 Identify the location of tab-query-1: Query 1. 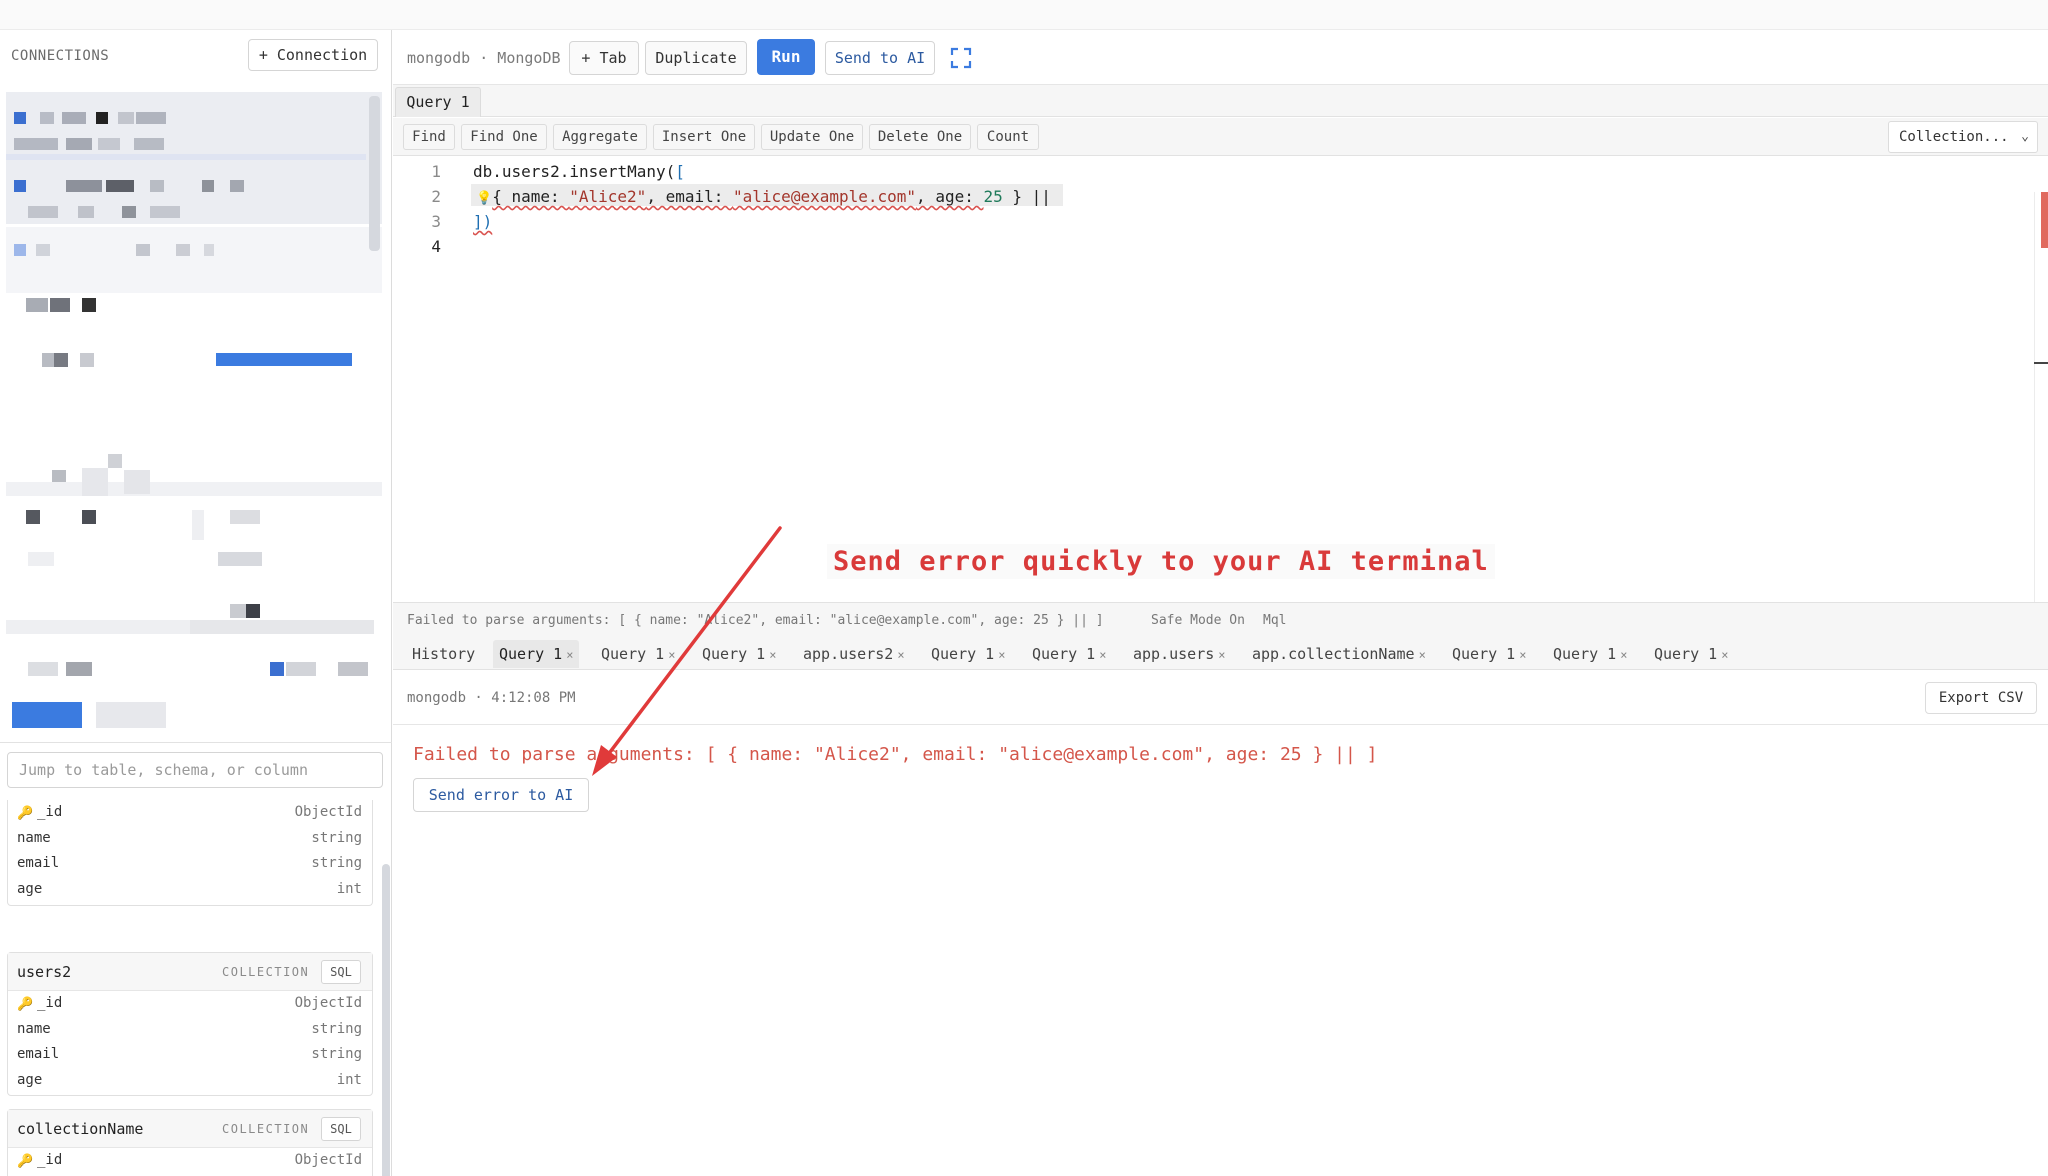
(438, 102).